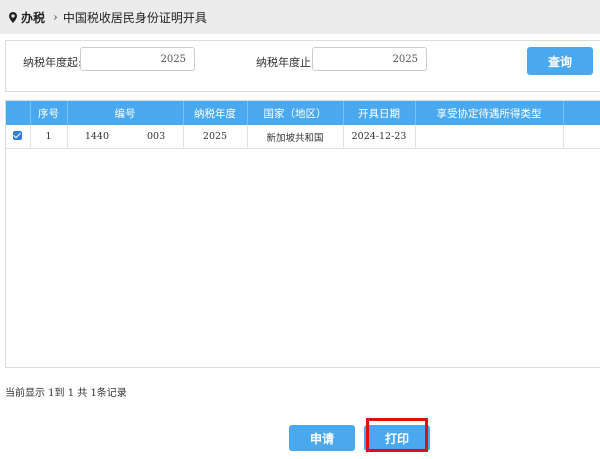 The width and height of the screenshot is (600, 459). I want to click on row-index: 1, so click(49, 137).